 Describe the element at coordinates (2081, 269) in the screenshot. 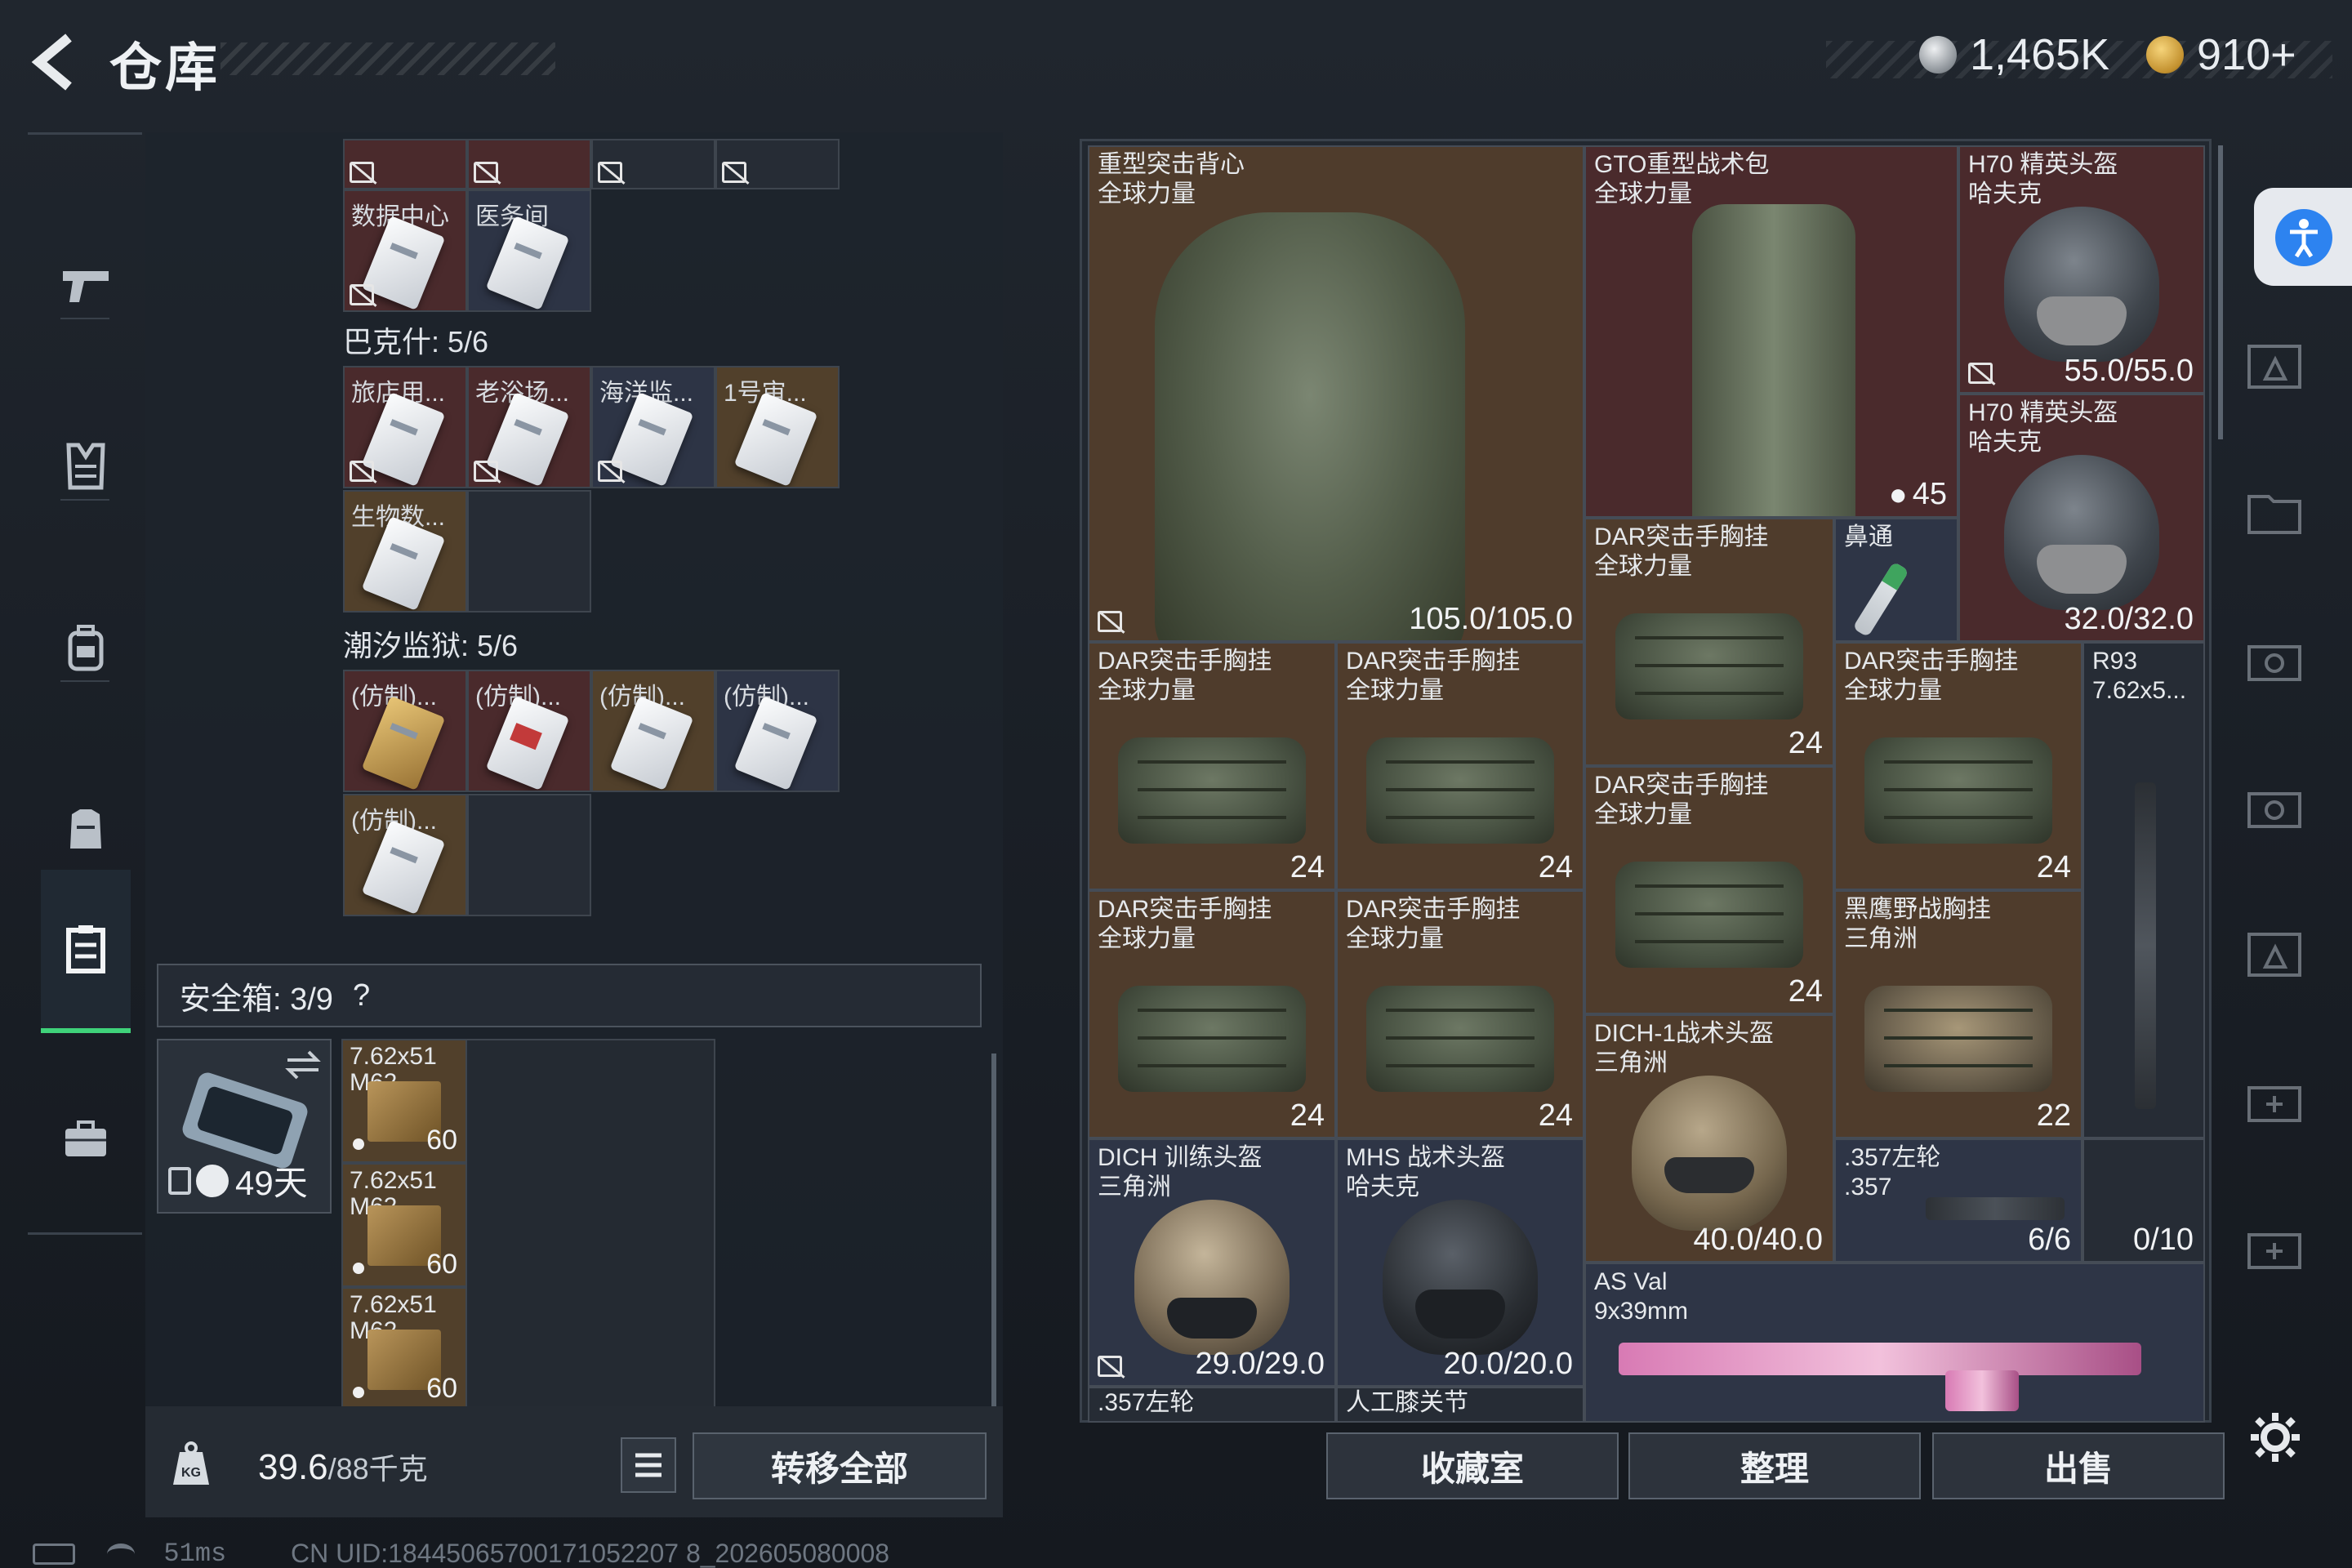

I see `item-h70-helmet: H70 精英头盔 哈夫克 55.0/55.0` at that location.